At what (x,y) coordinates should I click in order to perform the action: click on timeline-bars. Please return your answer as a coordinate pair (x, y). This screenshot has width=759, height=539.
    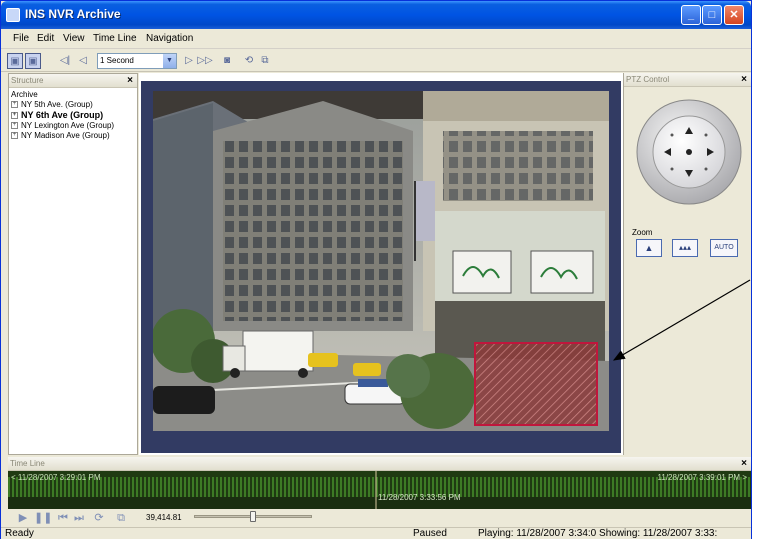
    Looking at the image, I should click on (379, 490).